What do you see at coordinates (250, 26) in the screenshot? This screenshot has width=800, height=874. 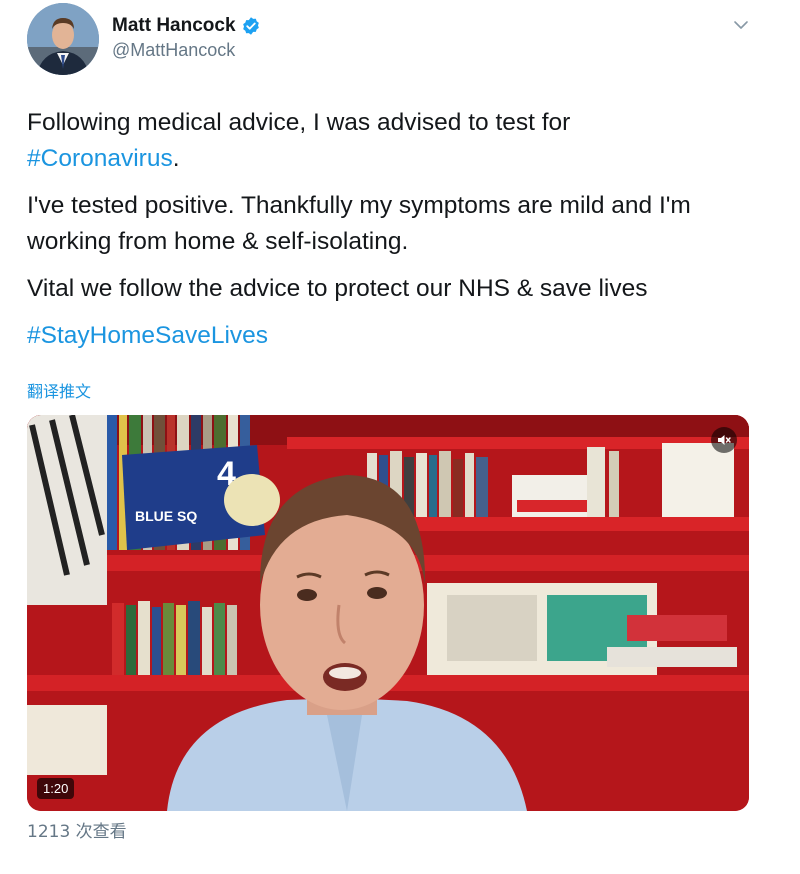 I see `verified-badge-icon` at bounding box center [250, 26].